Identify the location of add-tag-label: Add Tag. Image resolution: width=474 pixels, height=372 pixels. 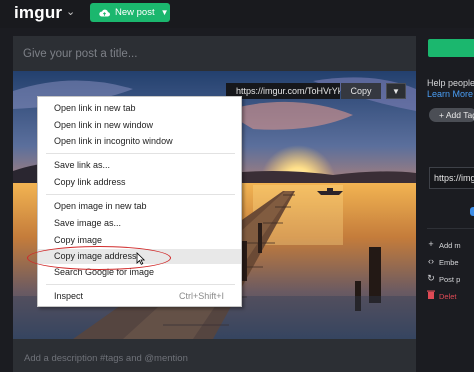
(459, 115).